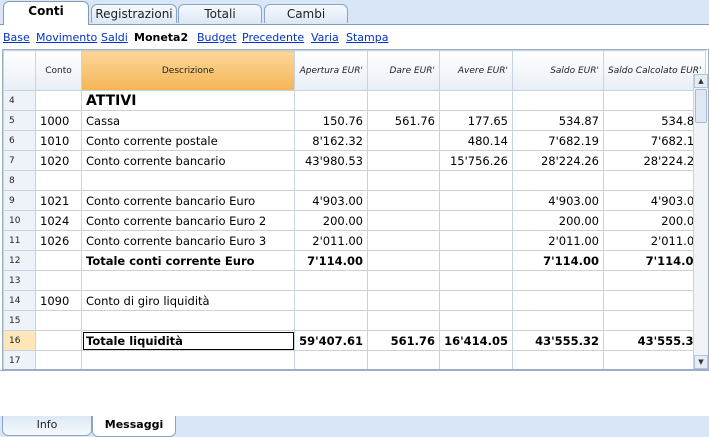  Describe the element at coordinates (188, 240) in the screenshot. I see `cell-descrizione: Conto corrente bancario Euro 3` at that location.